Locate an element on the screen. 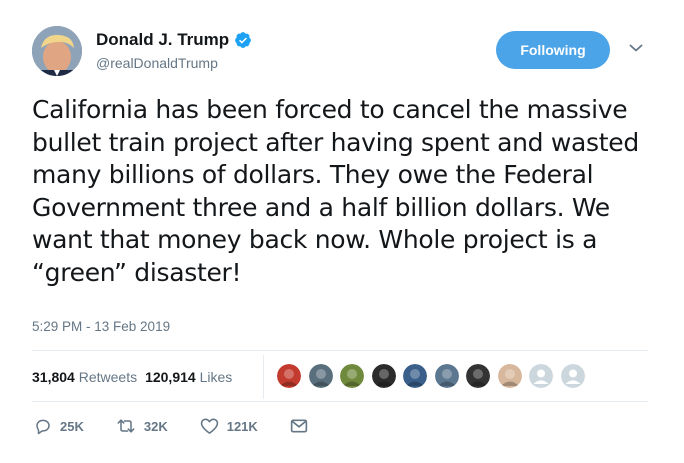 This screenshot has width=684, height=463. verified-badge-icon is located at coordinates (243, 40).